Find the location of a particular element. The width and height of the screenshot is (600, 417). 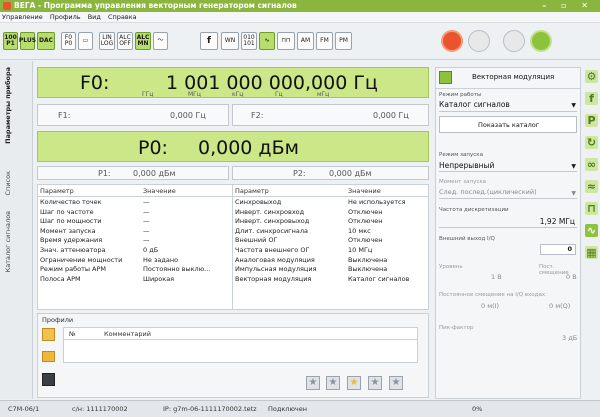

open-folder-icon is located at coordinates (48, 356).